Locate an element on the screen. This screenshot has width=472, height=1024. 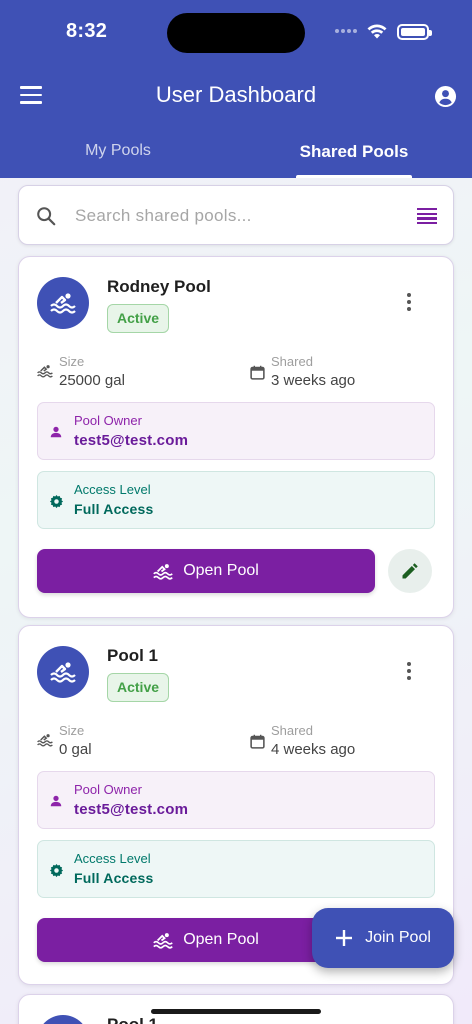
edit-button is located at coordinates (410, 571).